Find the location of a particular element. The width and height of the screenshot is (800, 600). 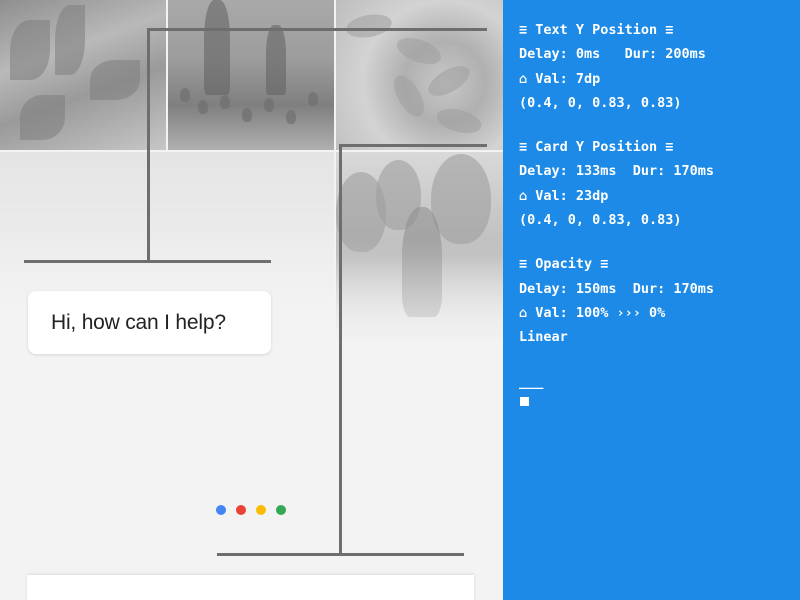

blue-dot is located at coordinates (221, 510).